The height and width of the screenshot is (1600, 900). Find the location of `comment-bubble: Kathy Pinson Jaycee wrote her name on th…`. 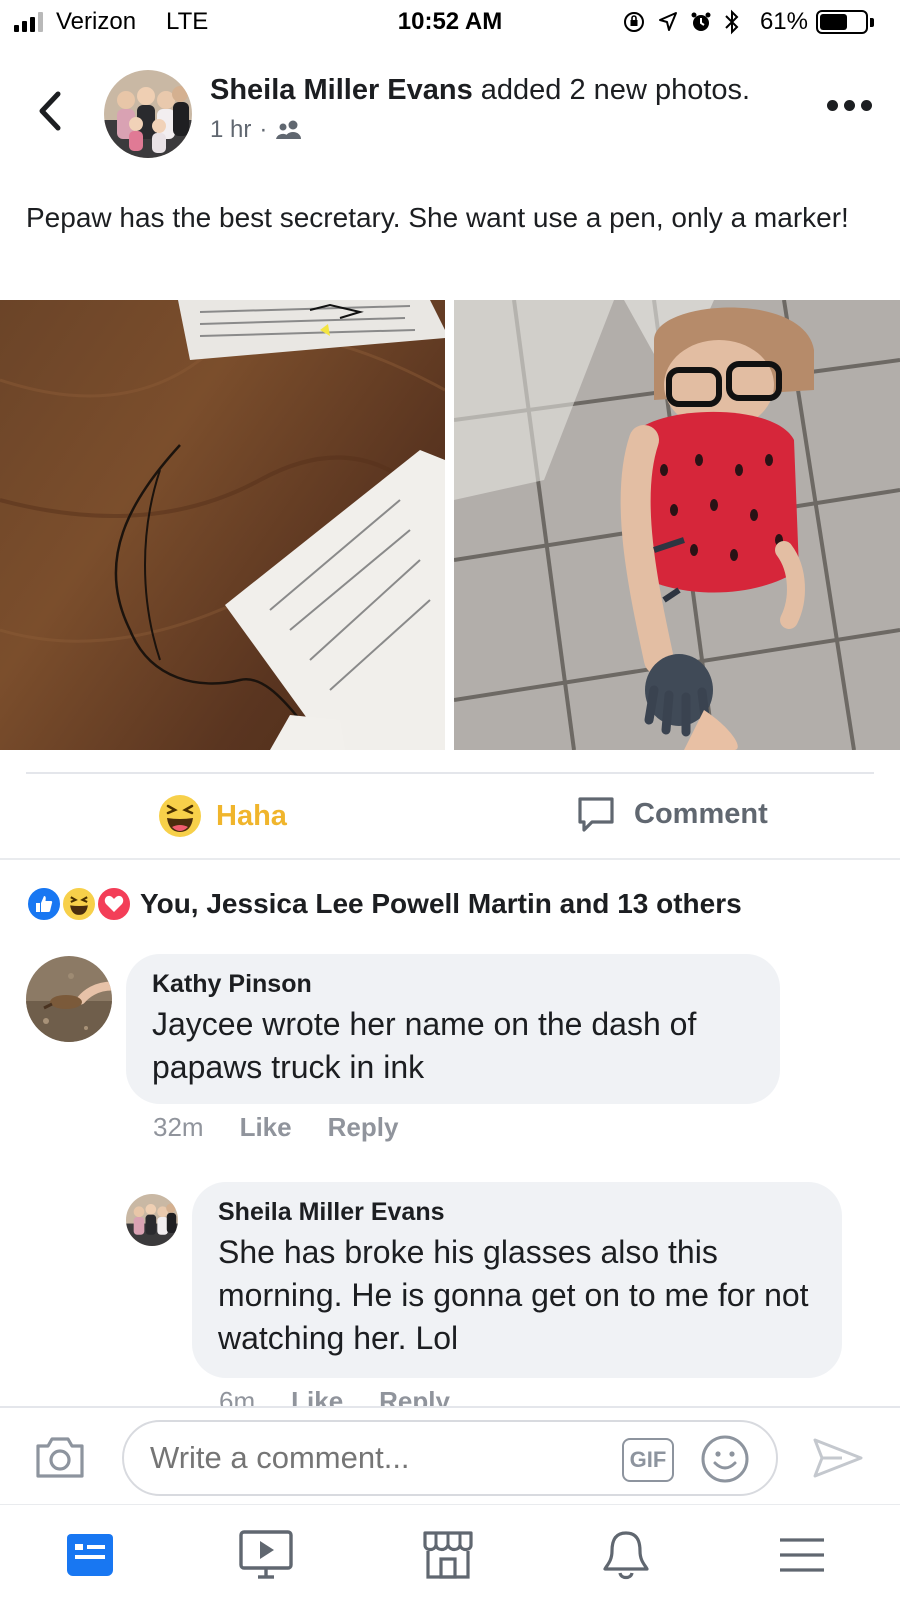

comment-bubble: Kathy Pinson Jaycee wrote her name on th… is located at coordinates (453, 1029).